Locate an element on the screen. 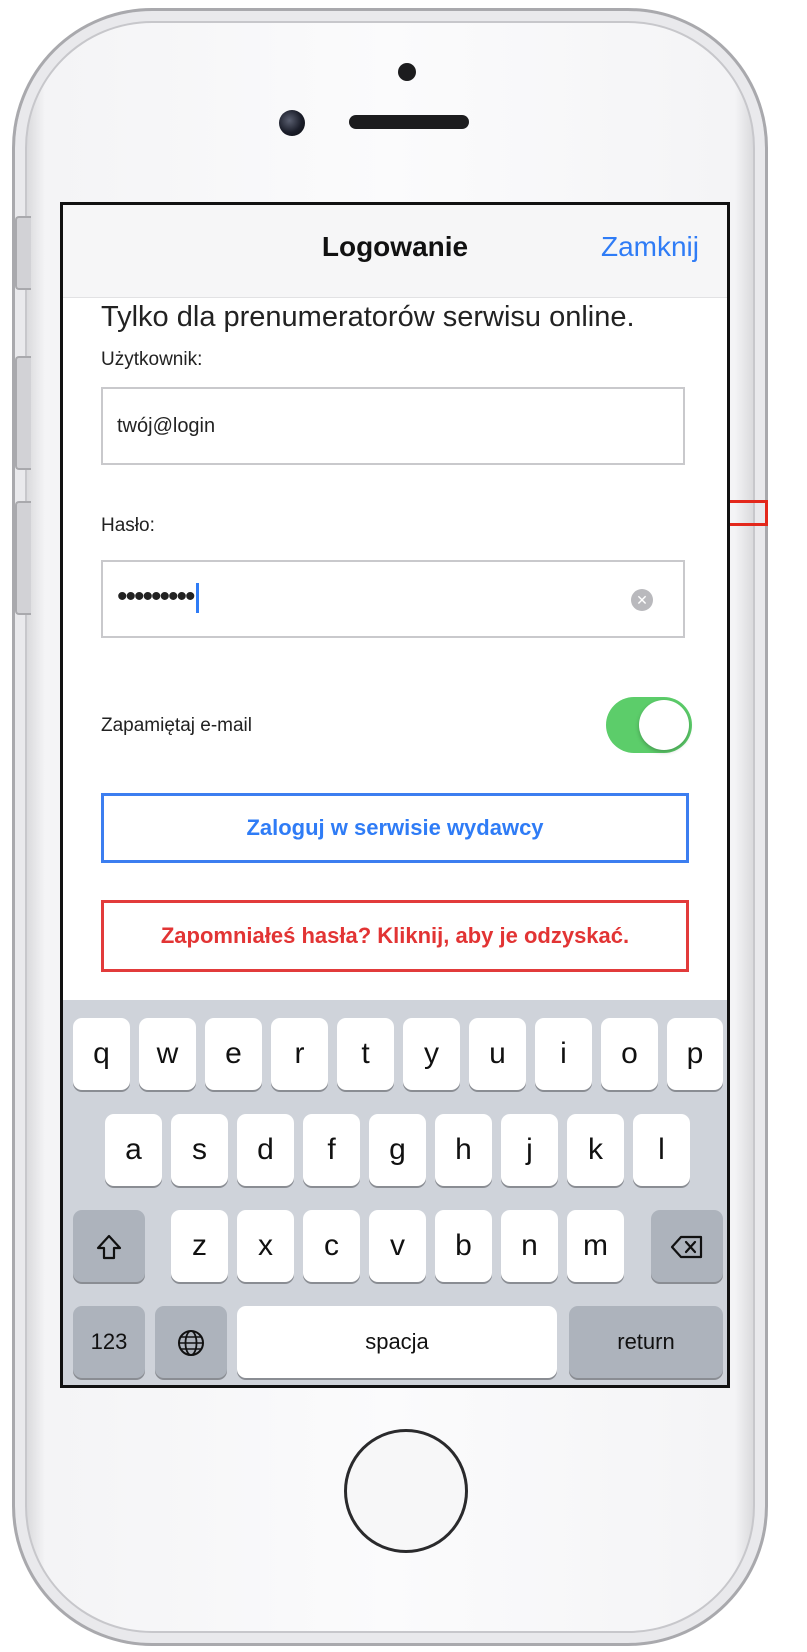  key-h: h is located at coordinates (463, 1150).